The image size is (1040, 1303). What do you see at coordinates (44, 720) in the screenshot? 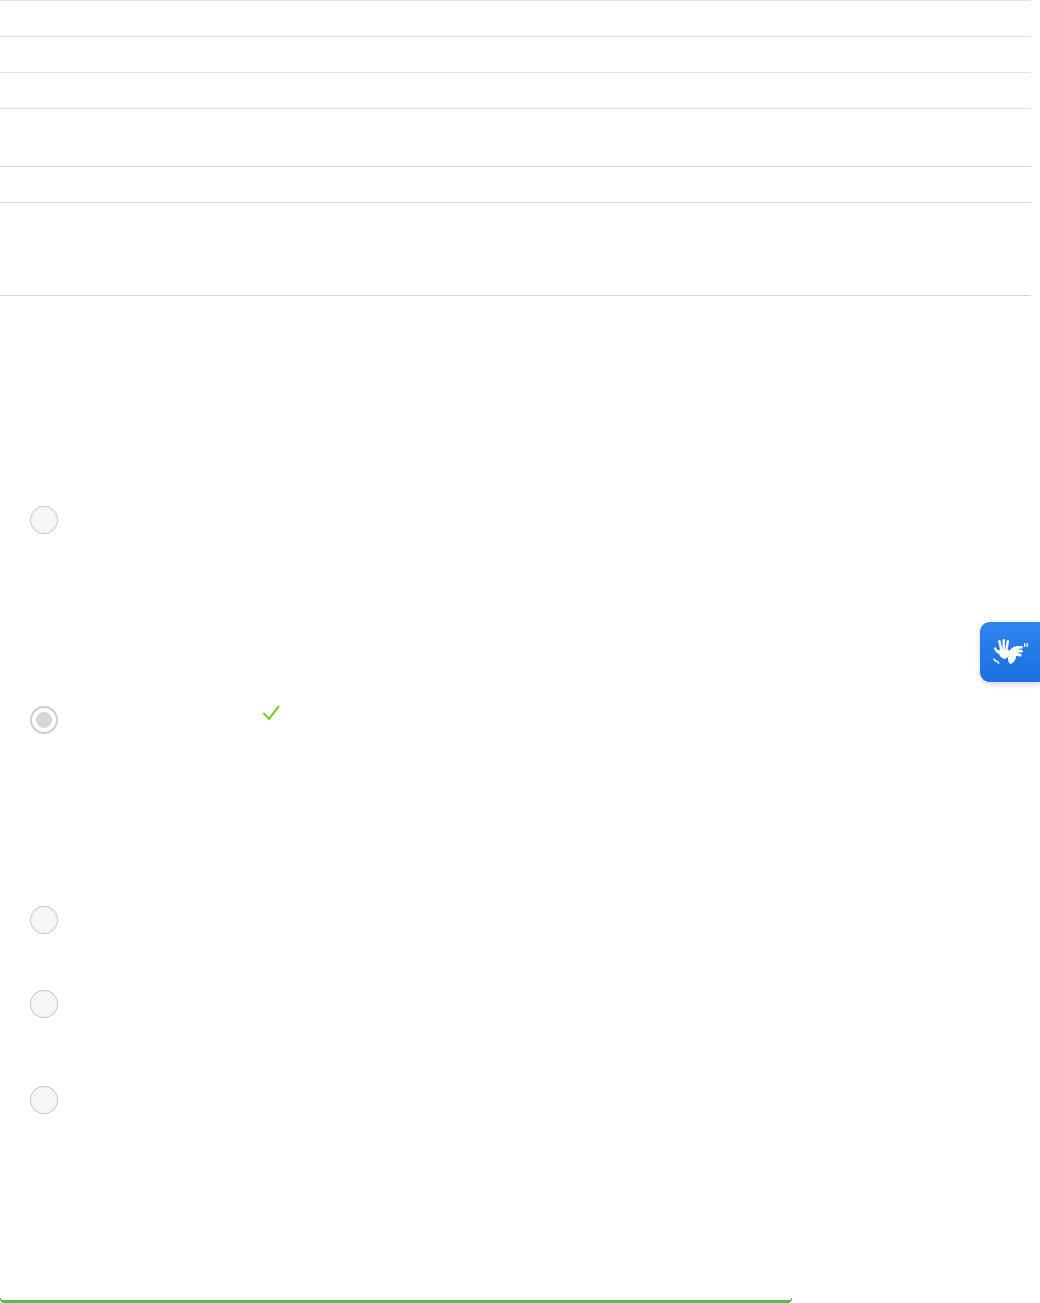
I see `radio-button-selected` at bounding box center [44, 720].